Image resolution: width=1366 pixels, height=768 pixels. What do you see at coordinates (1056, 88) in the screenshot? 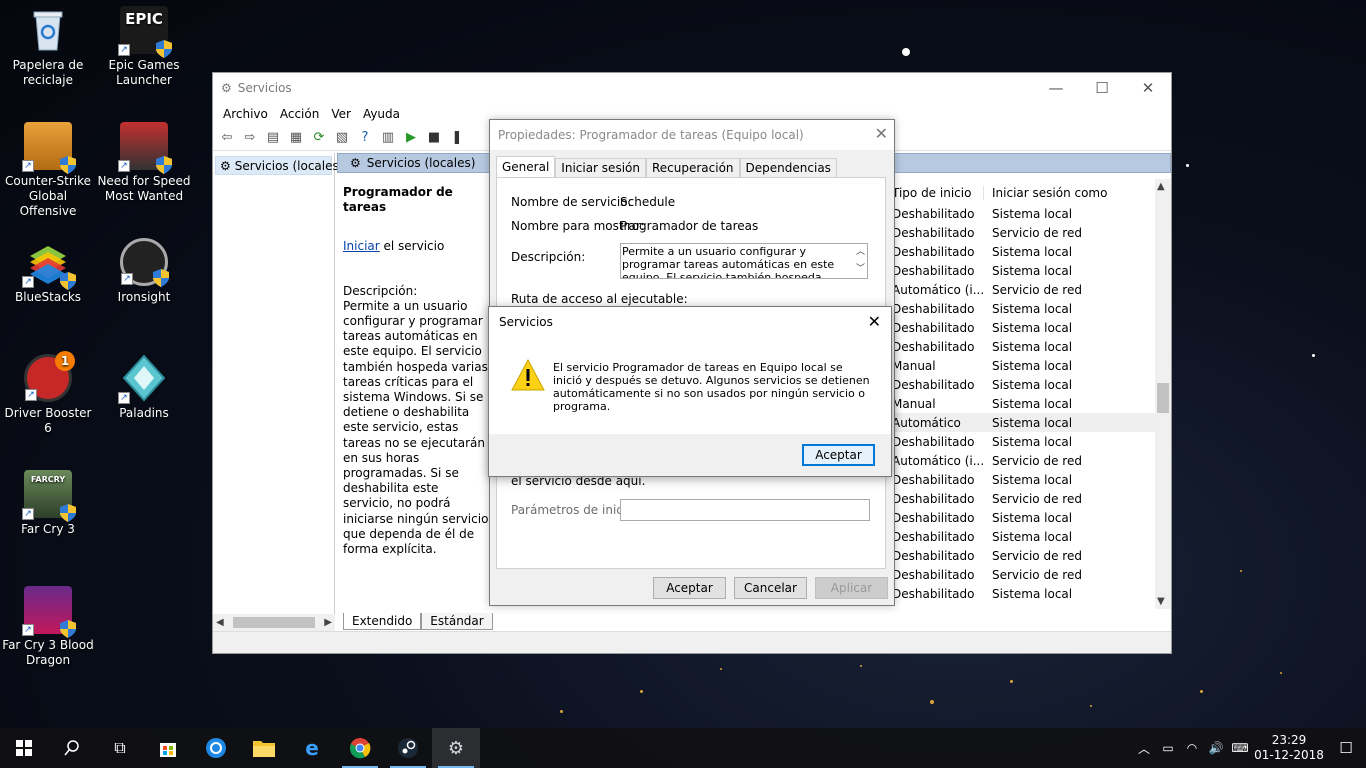
I see `minimize-button: —` at bounding box center [1056, 88].